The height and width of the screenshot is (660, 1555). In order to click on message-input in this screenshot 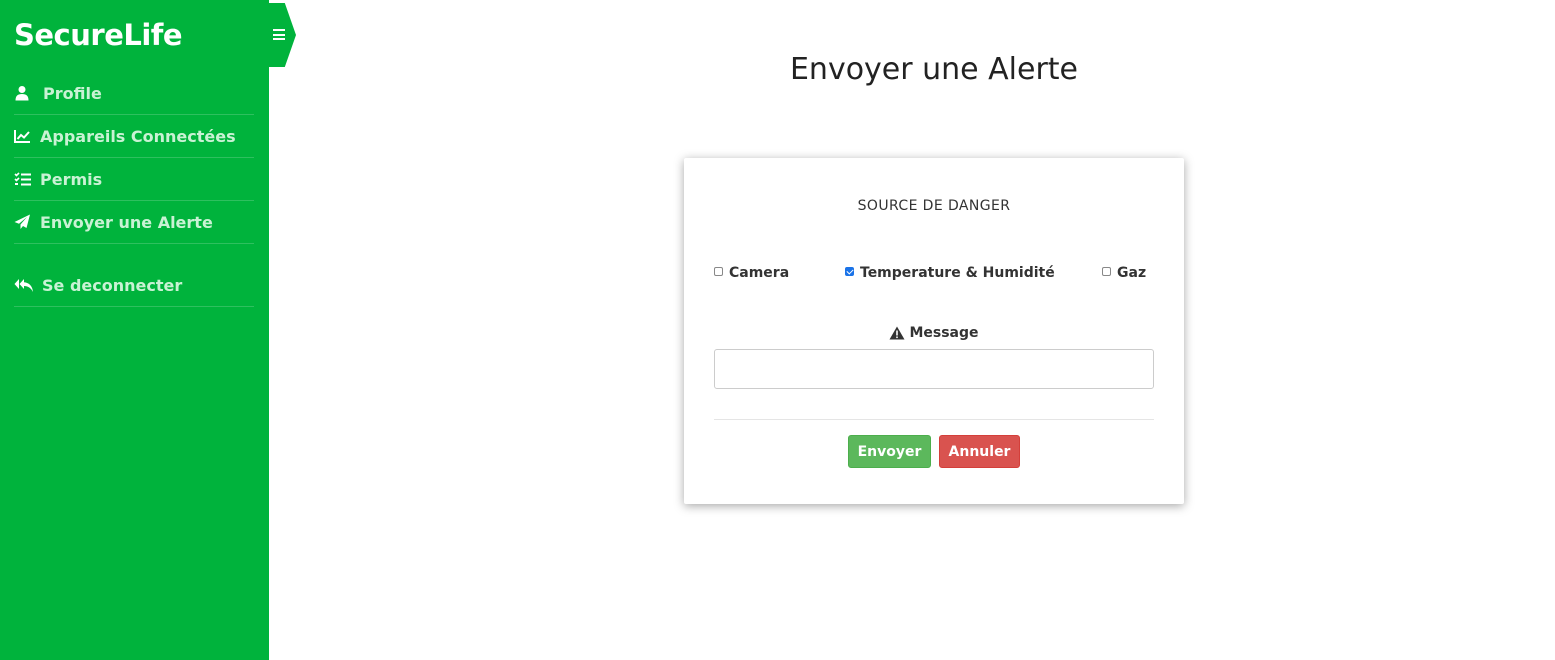, I will do `click(934, 369)`.